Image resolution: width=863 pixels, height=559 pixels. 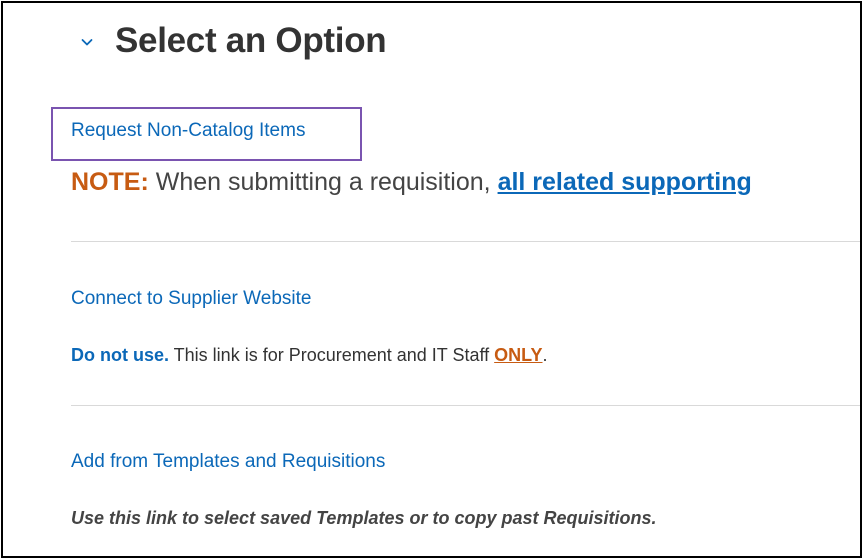 I want to click on add-from-templates-link: Add from Templates and Requisitions, so click(x=228, y=462).